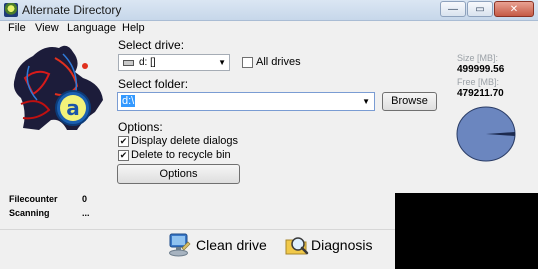  What do you see at coordinates (58, 87) in the screenshot?
I see `app-logo: a` at bounding box center [58, 87].